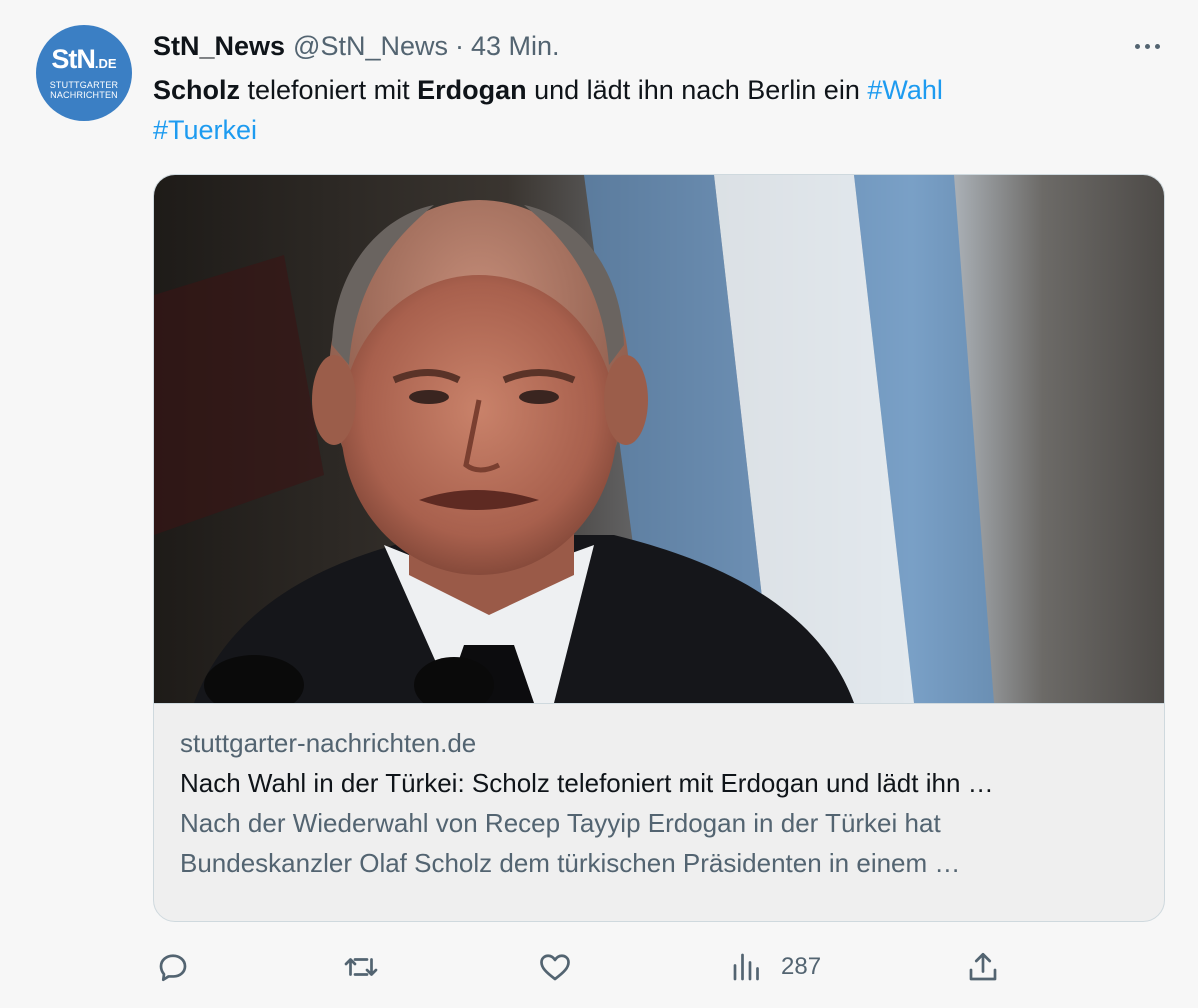 This screenshot has width=1198, height=1008. I want to click on tweet-header: StN_News @StN_News · 43 Min., so click(356, 46).